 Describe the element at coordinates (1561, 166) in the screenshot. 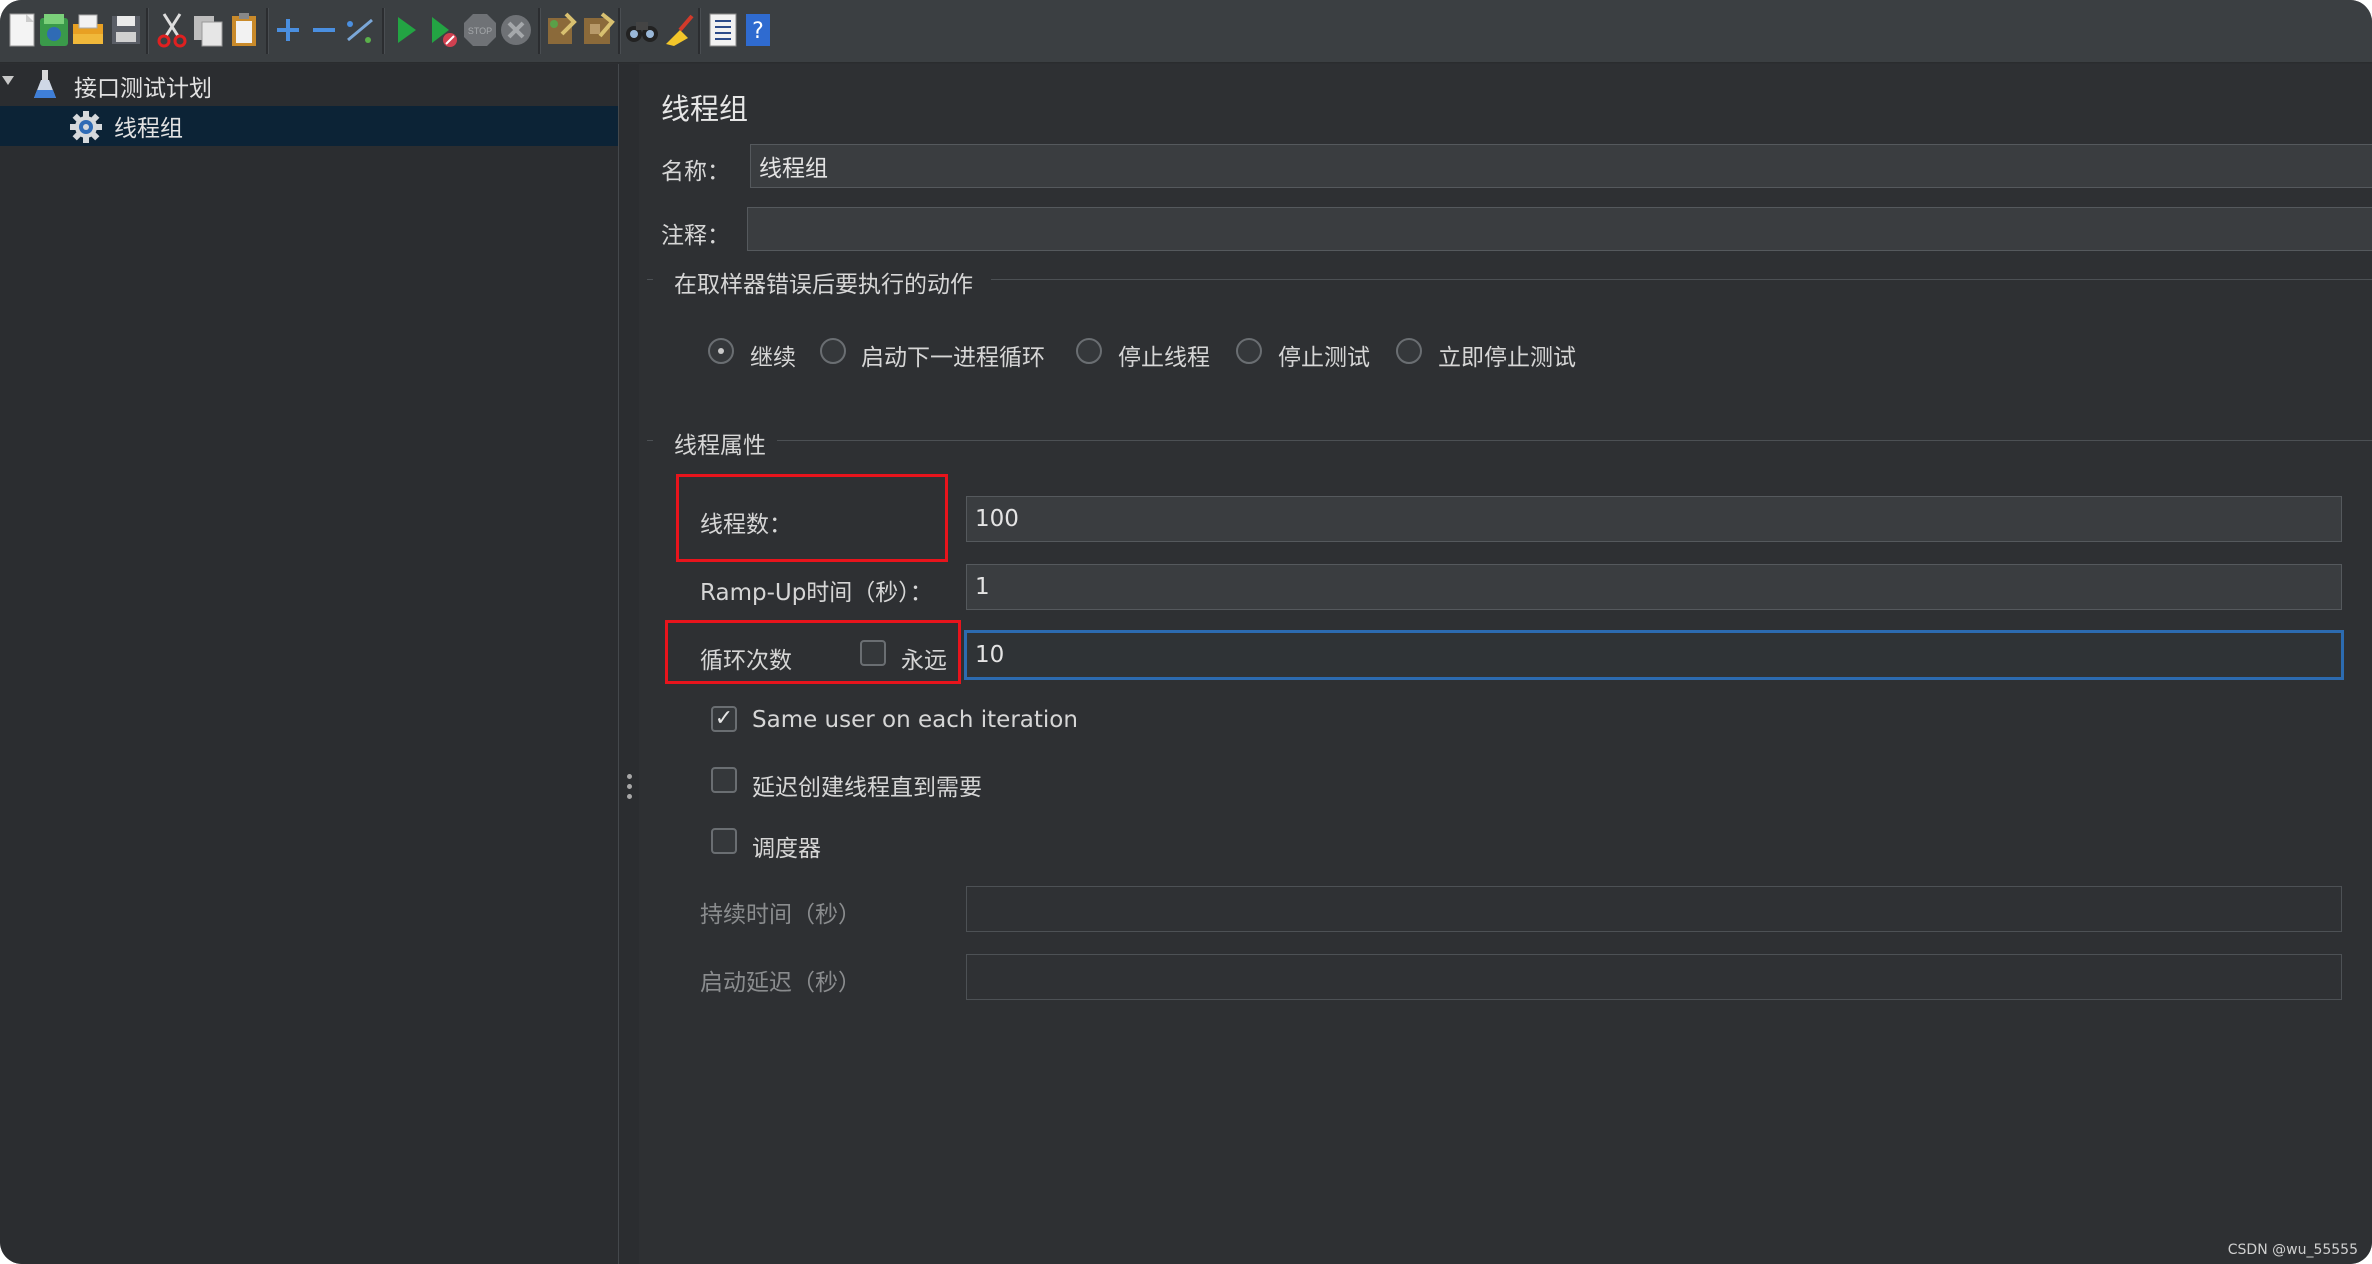

I see `name-field: 线程组` at that location.